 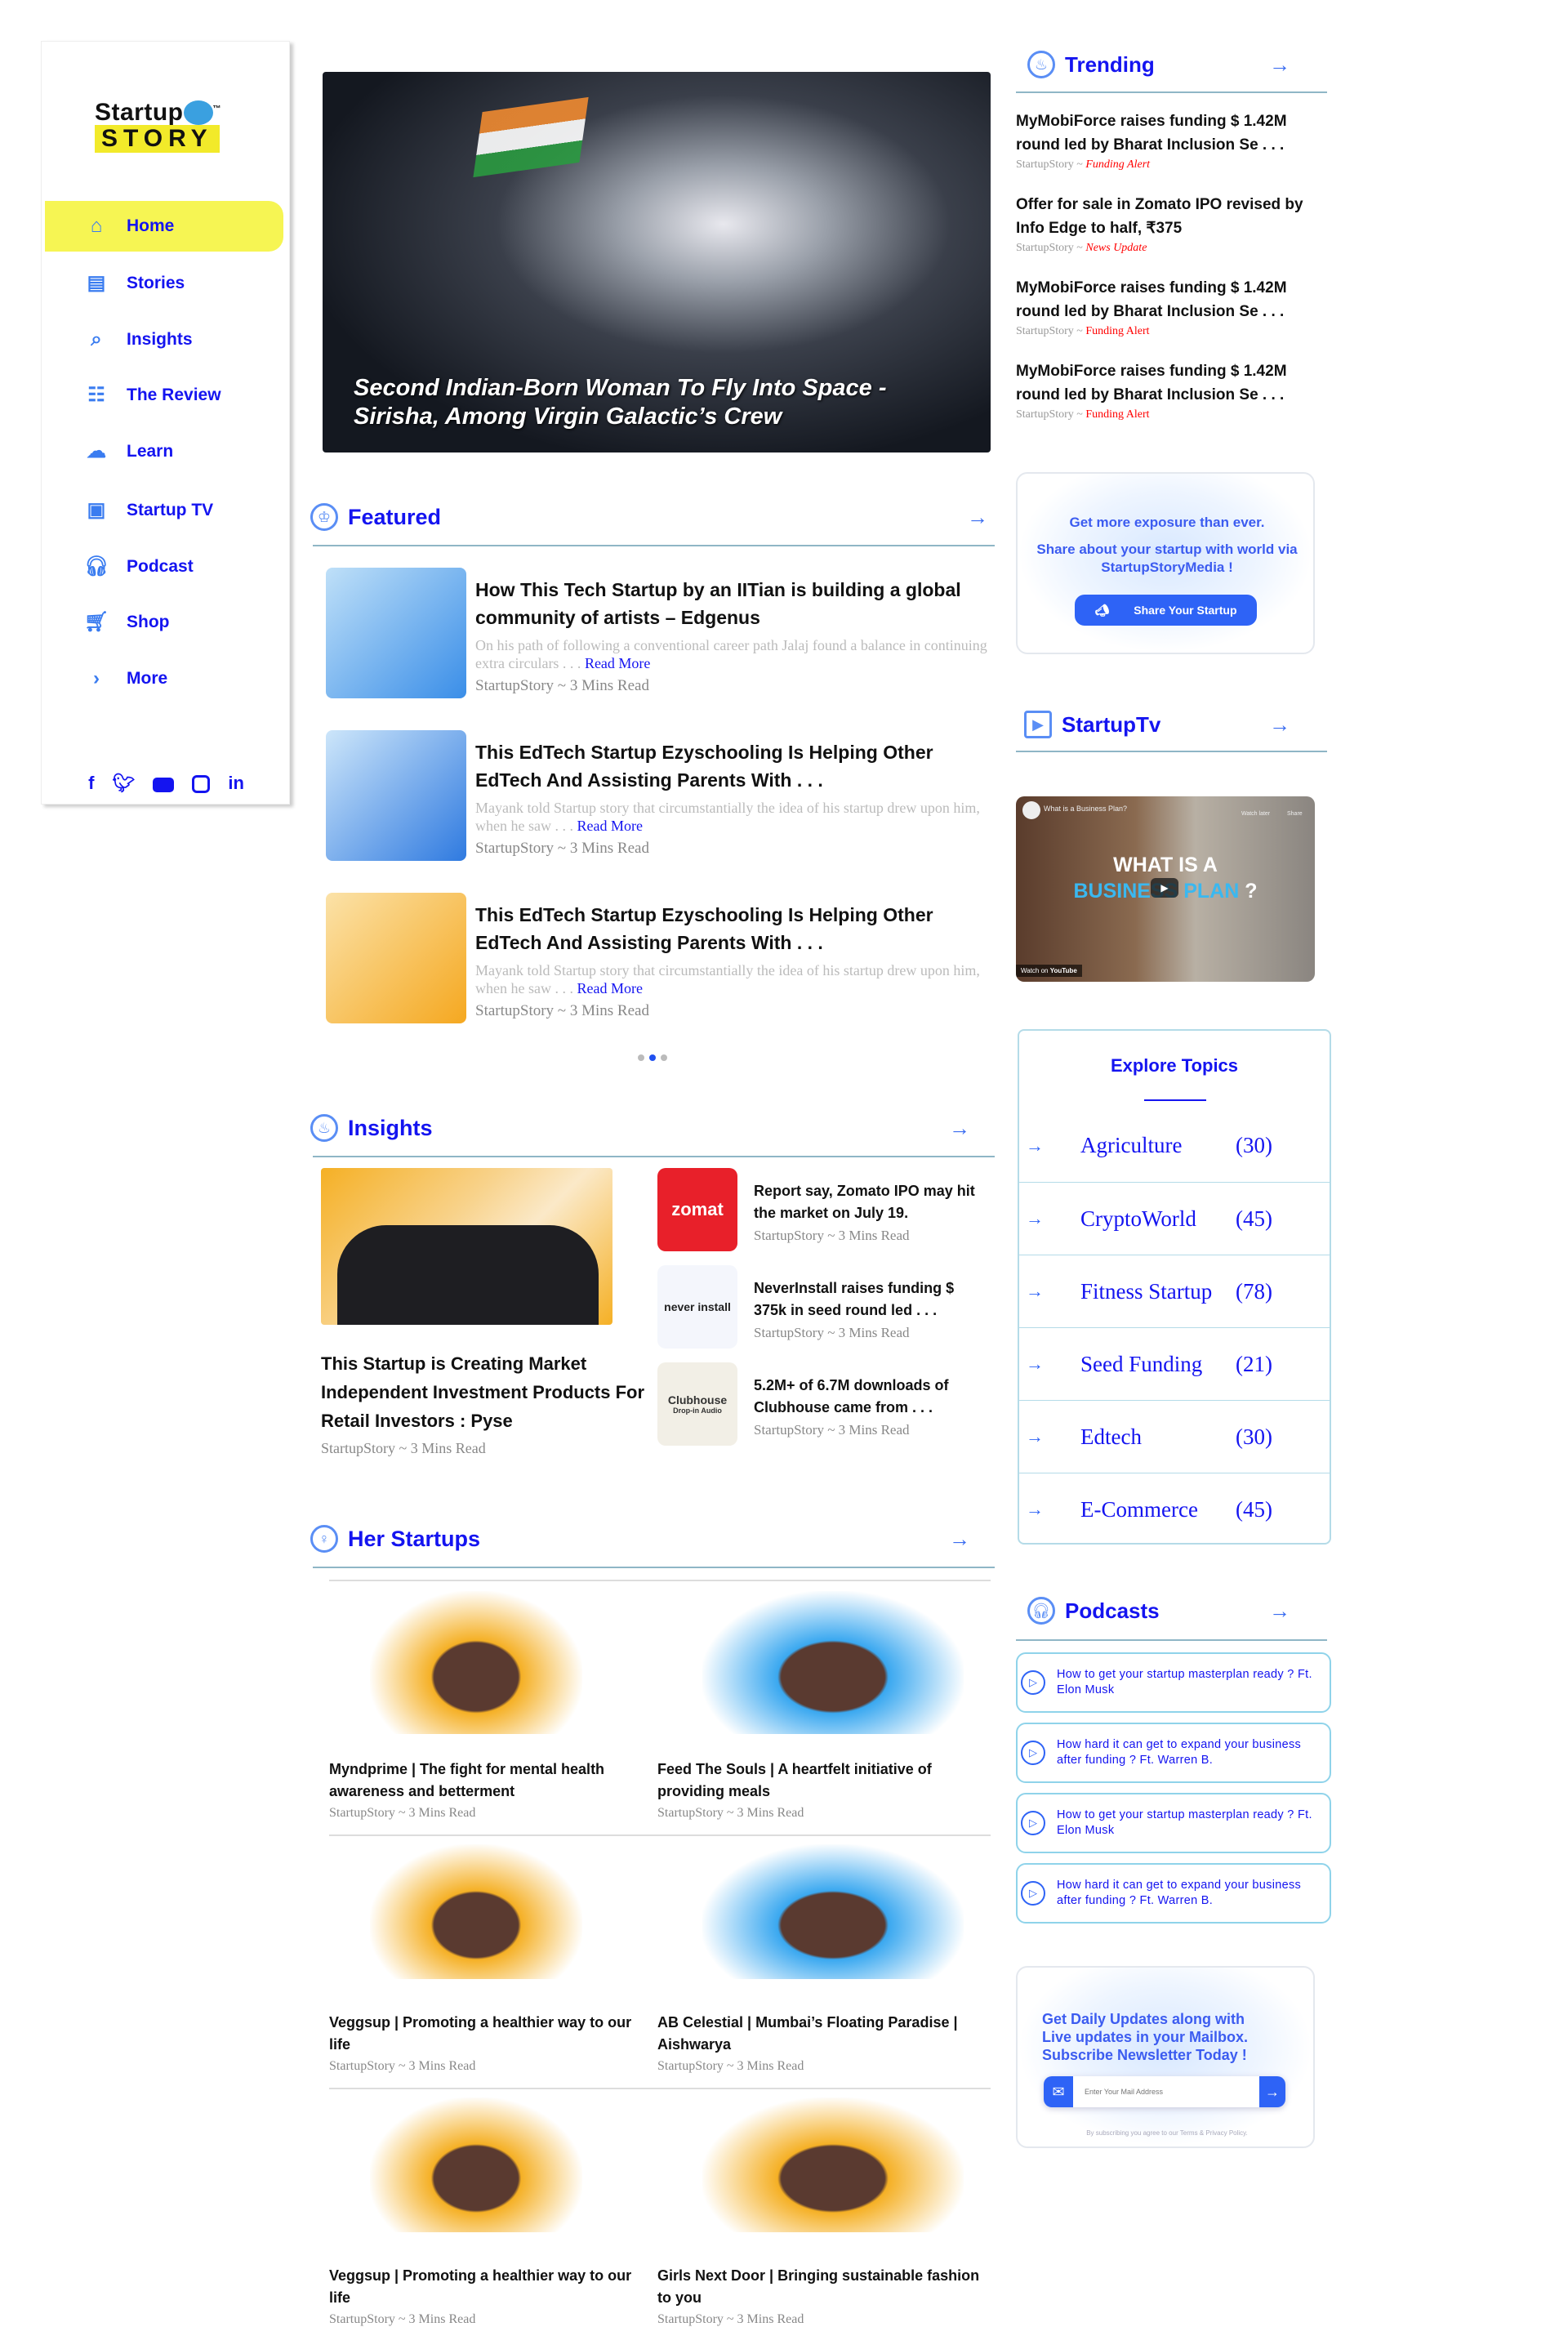 What do you see at coordinates (652, 1057) in the screenshot?
I see `carousel-dot-active` at bounding box center [652, 1057].